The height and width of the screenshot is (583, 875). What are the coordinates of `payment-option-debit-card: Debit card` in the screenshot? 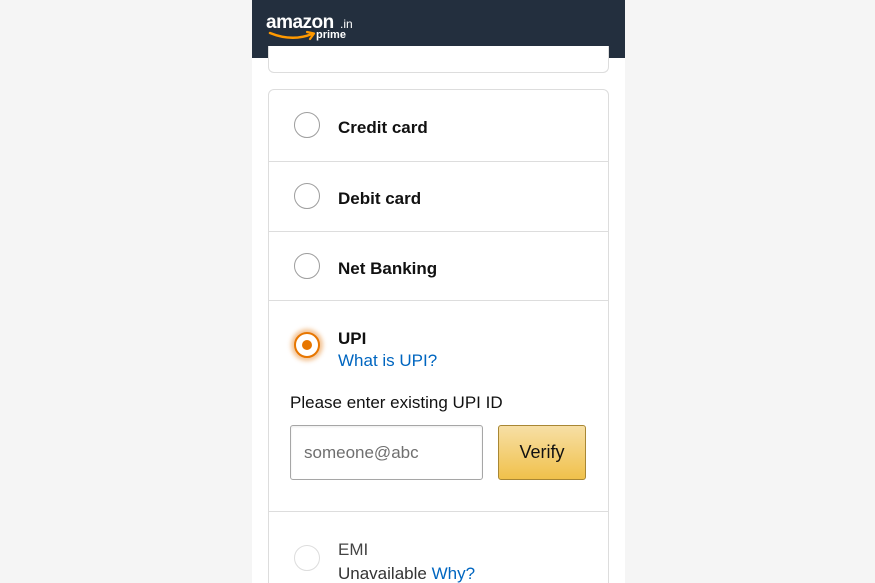 It's located at (438, 197).